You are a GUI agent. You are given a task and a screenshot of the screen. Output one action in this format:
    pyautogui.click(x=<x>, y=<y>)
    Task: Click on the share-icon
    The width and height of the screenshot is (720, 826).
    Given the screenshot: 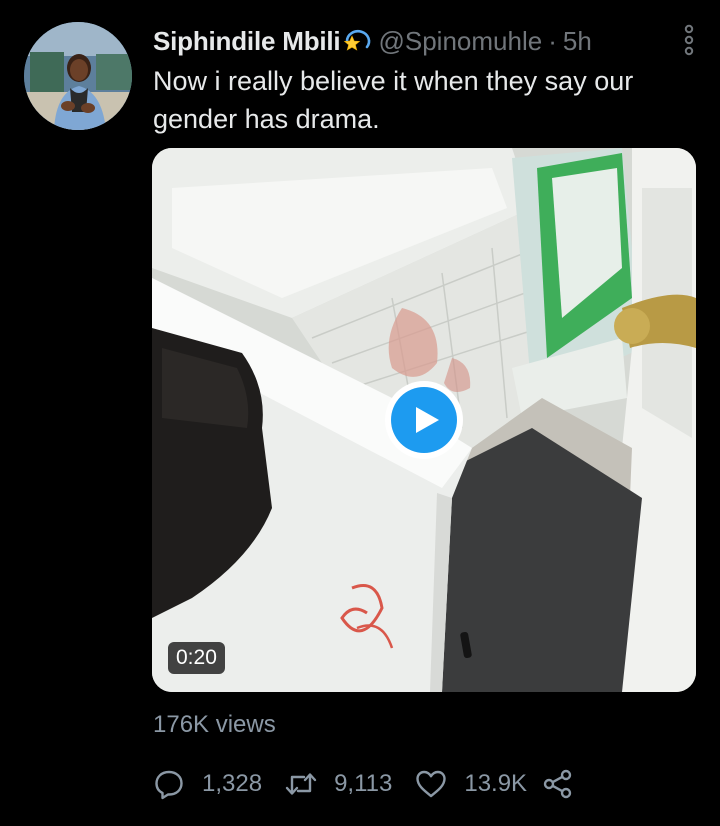 What is the action you would take?
    pyautogui.click(x=557, y=784)
    